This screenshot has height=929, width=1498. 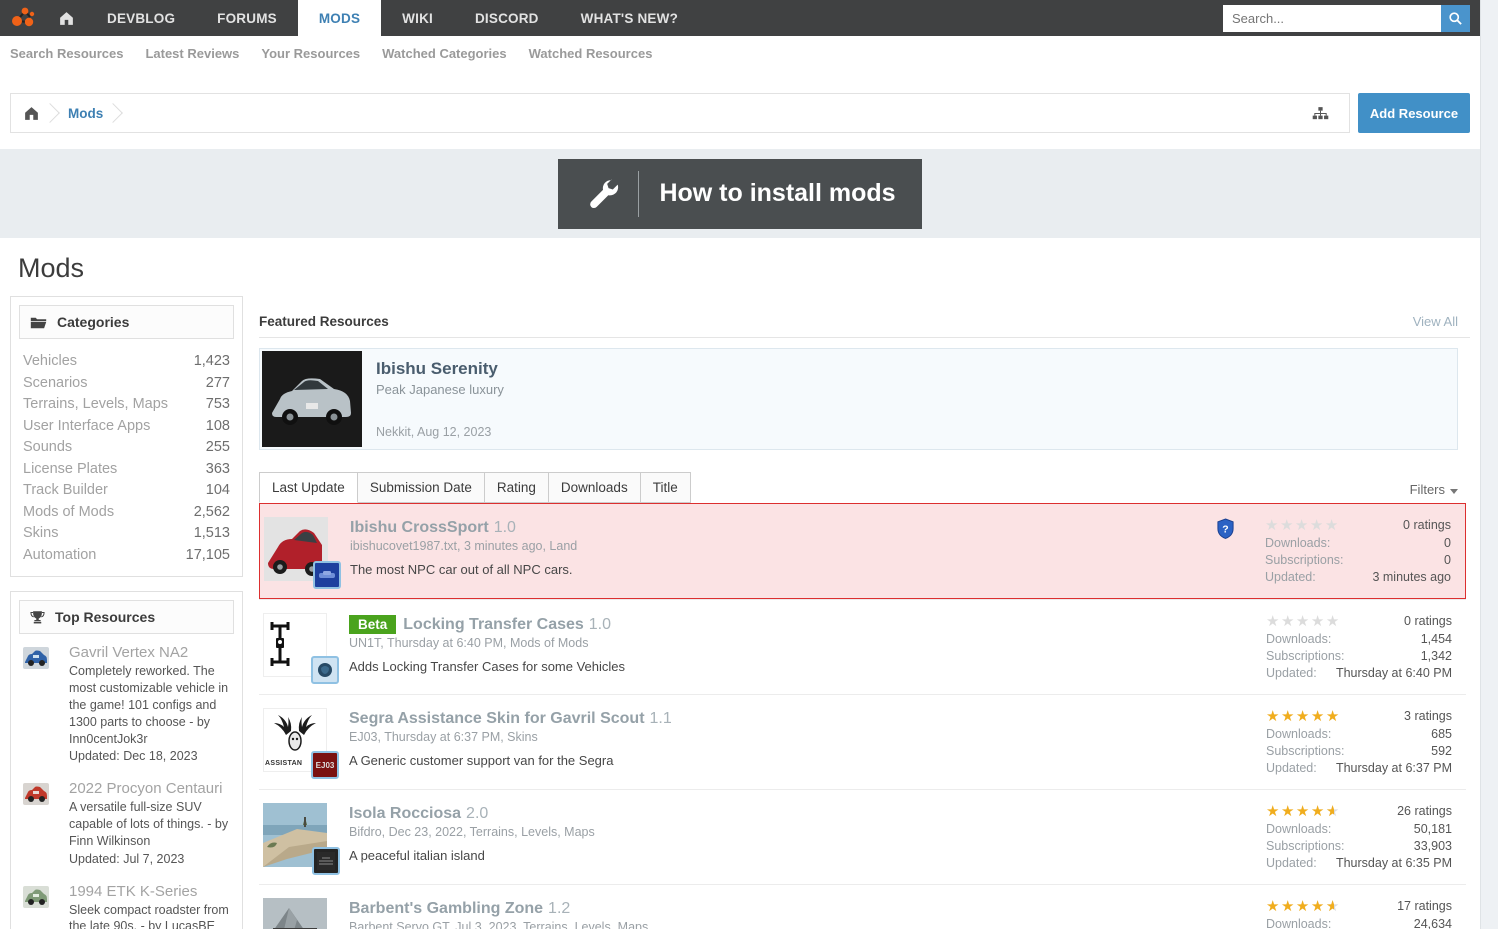 I want to click on star-rating: ★ ★ ★ ★ ★, so click(x=1303, y=621).